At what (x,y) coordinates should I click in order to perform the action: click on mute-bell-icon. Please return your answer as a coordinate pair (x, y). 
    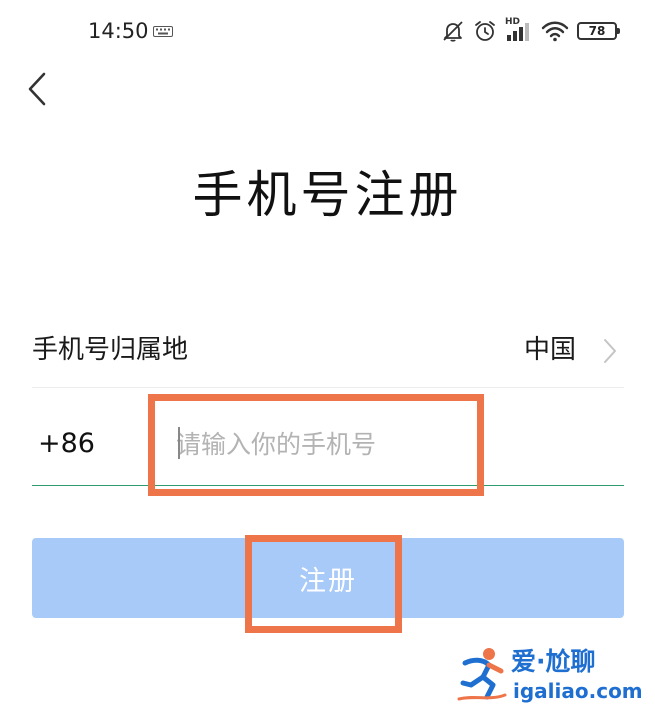
    Looking at the image, I should click on (453, 31).